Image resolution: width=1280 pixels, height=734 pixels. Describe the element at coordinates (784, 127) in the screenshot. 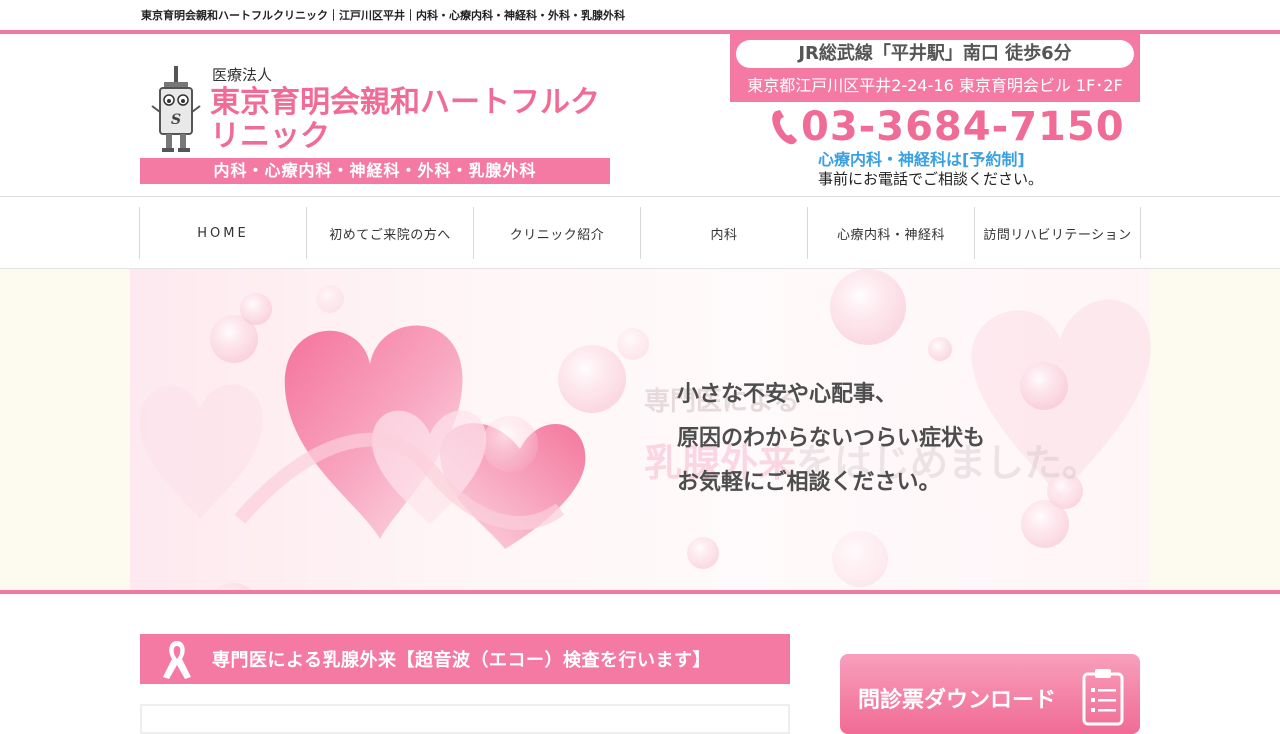

I see `phone-icon` at that location.